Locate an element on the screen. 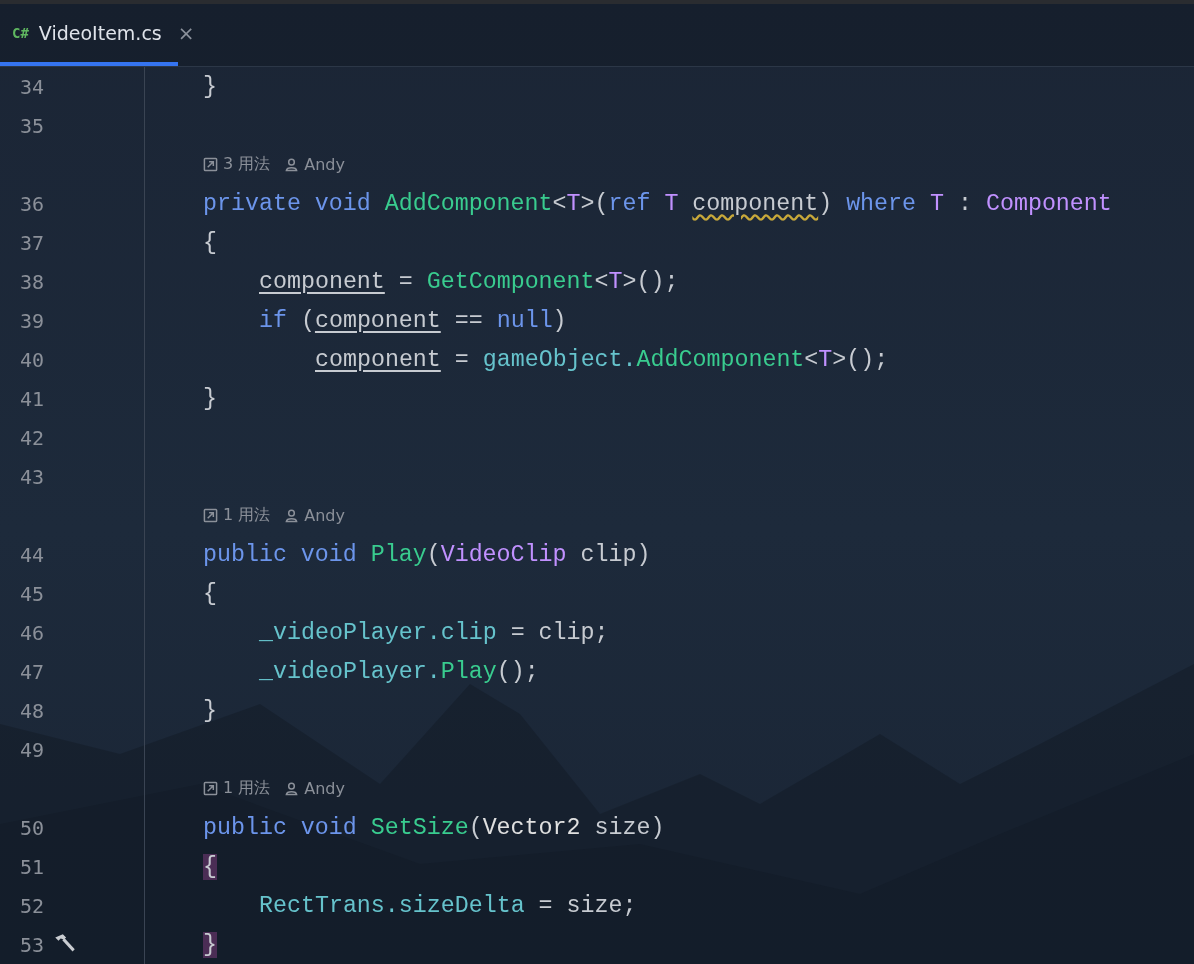 The width and height of the screenshot is (1194, 964). line-number: 39 is located at coordinates (31, 320).